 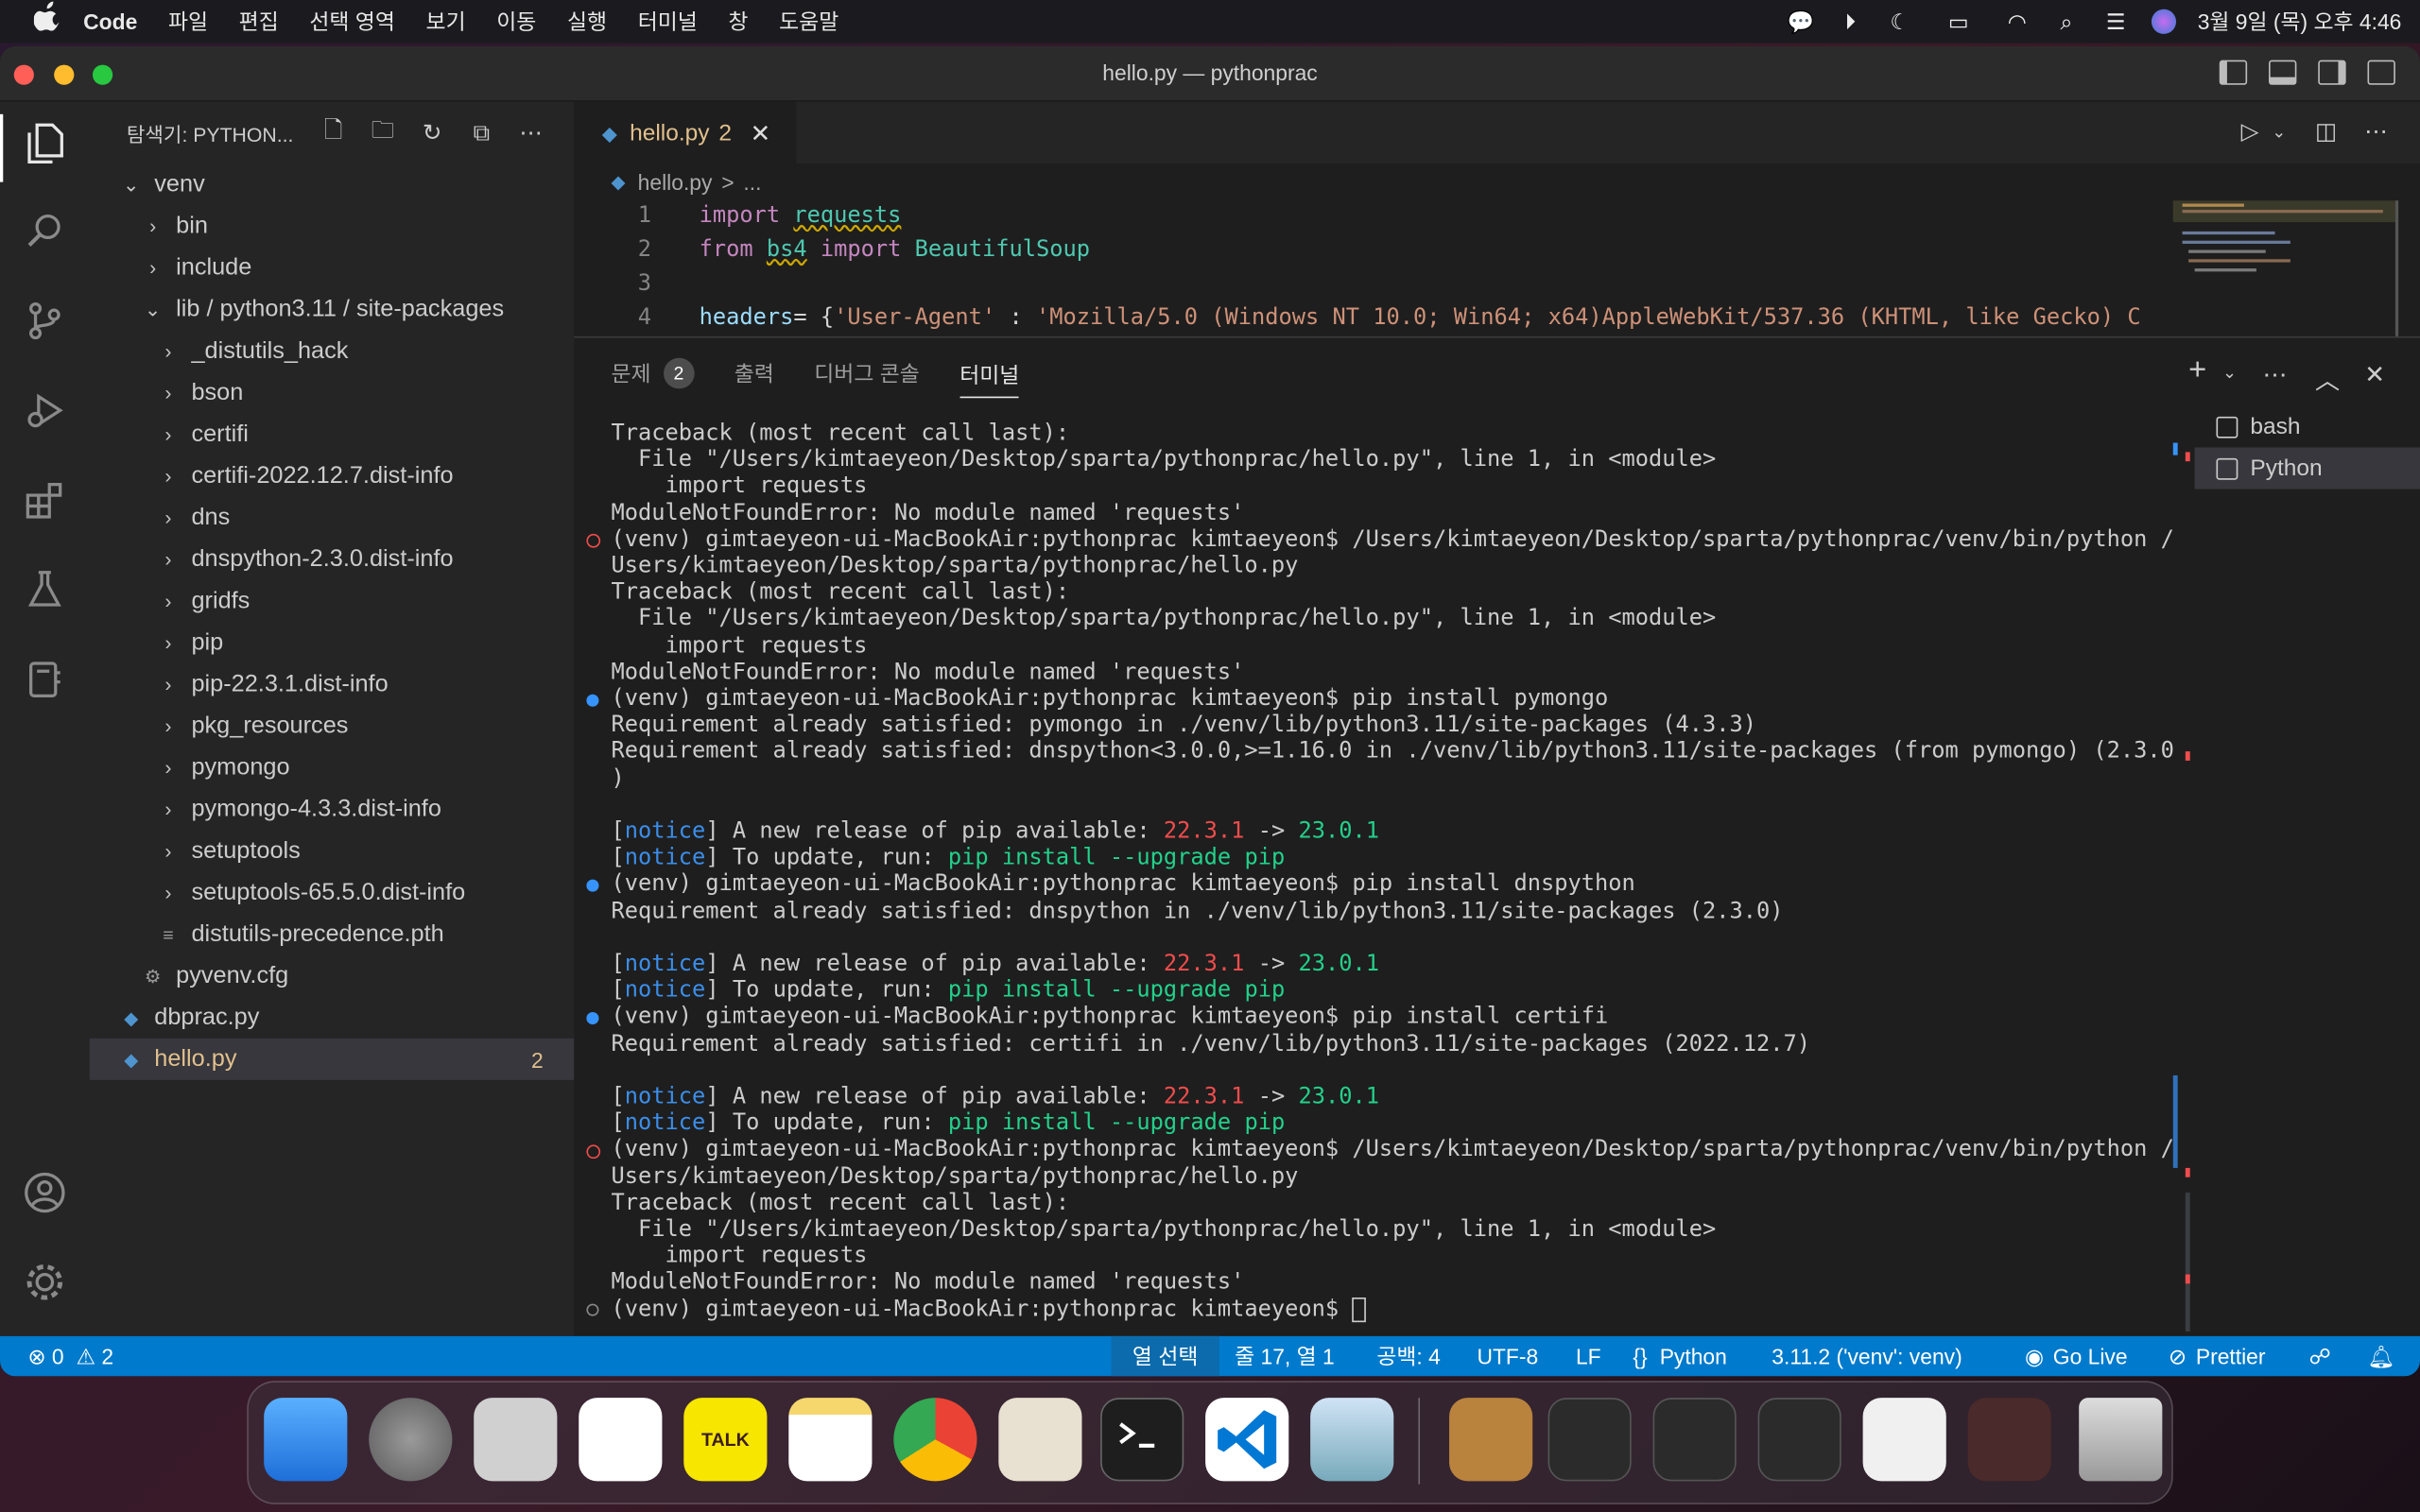 I want to click on new-file-icon: 🗋, so click(x=334, y=132).